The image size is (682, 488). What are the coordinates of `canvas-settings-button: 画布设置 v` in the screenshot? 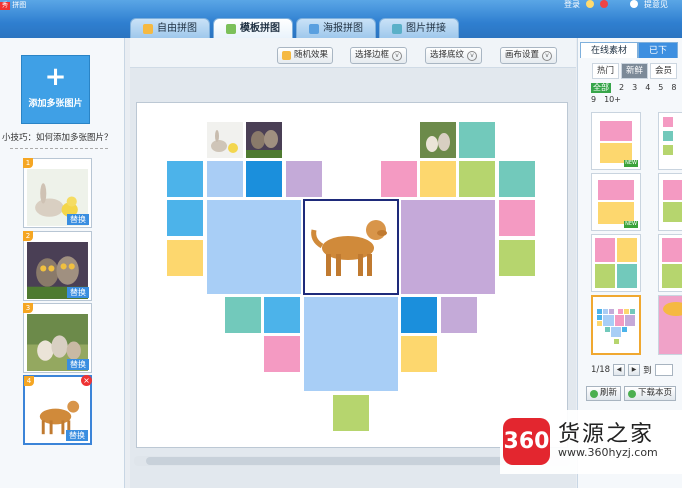 It's located at (529, 55).